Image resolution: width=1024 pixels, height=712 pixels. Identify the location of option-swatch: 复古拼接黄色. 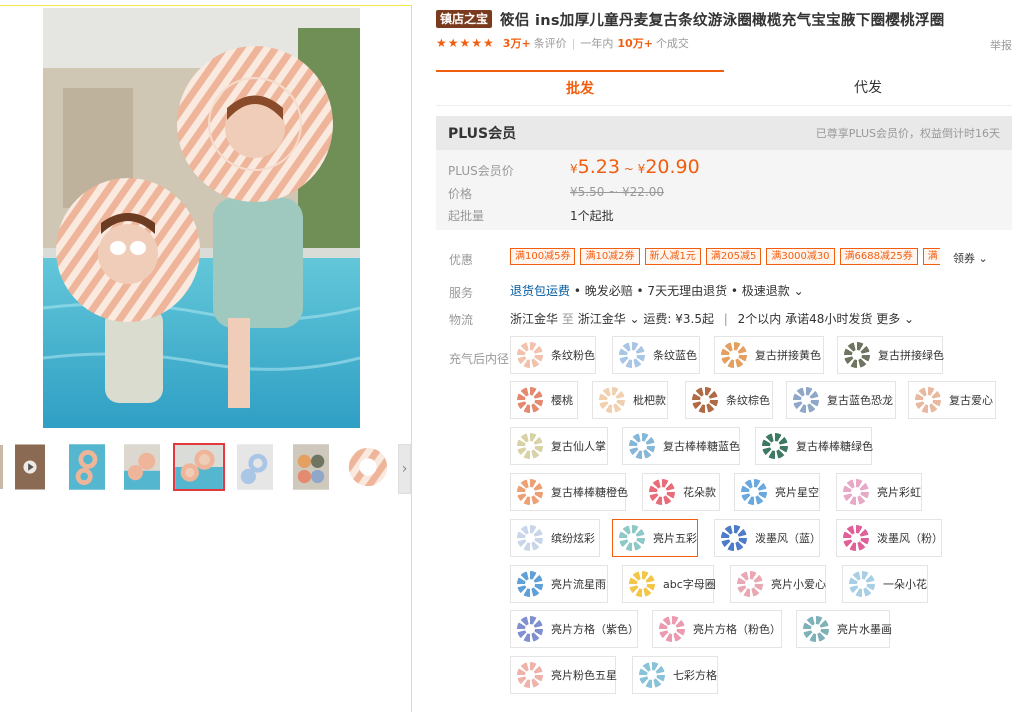
(769, 355).